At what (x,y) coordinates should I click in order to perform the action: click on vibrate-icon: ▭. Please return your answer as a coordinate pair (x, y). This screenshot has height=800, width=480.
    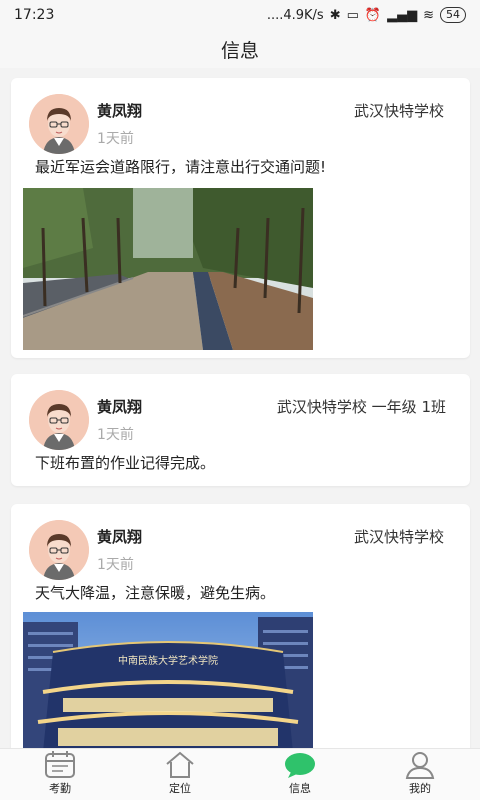
    Looking at the image, I should click on (352, 15).